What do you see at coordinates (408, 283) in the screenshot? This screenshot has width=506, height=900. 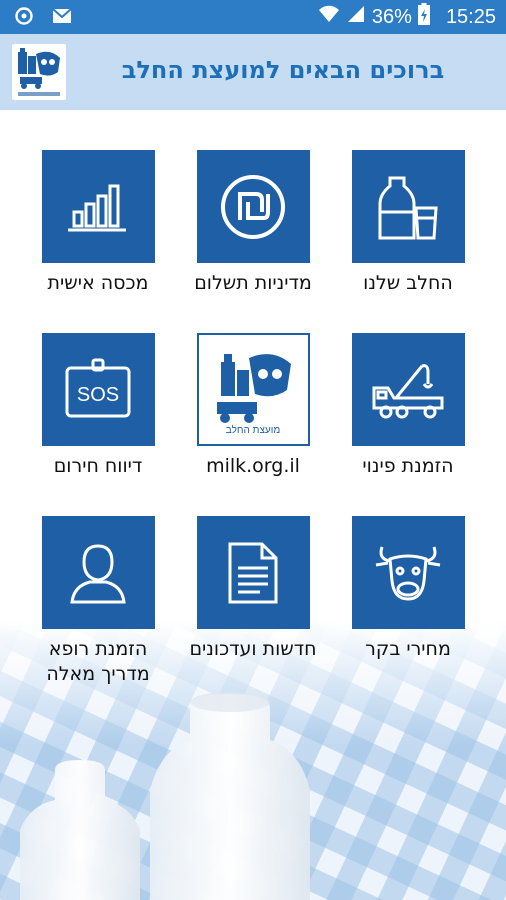 I see `tile-label: החלב שלנו` at bounding box center [408, 283].